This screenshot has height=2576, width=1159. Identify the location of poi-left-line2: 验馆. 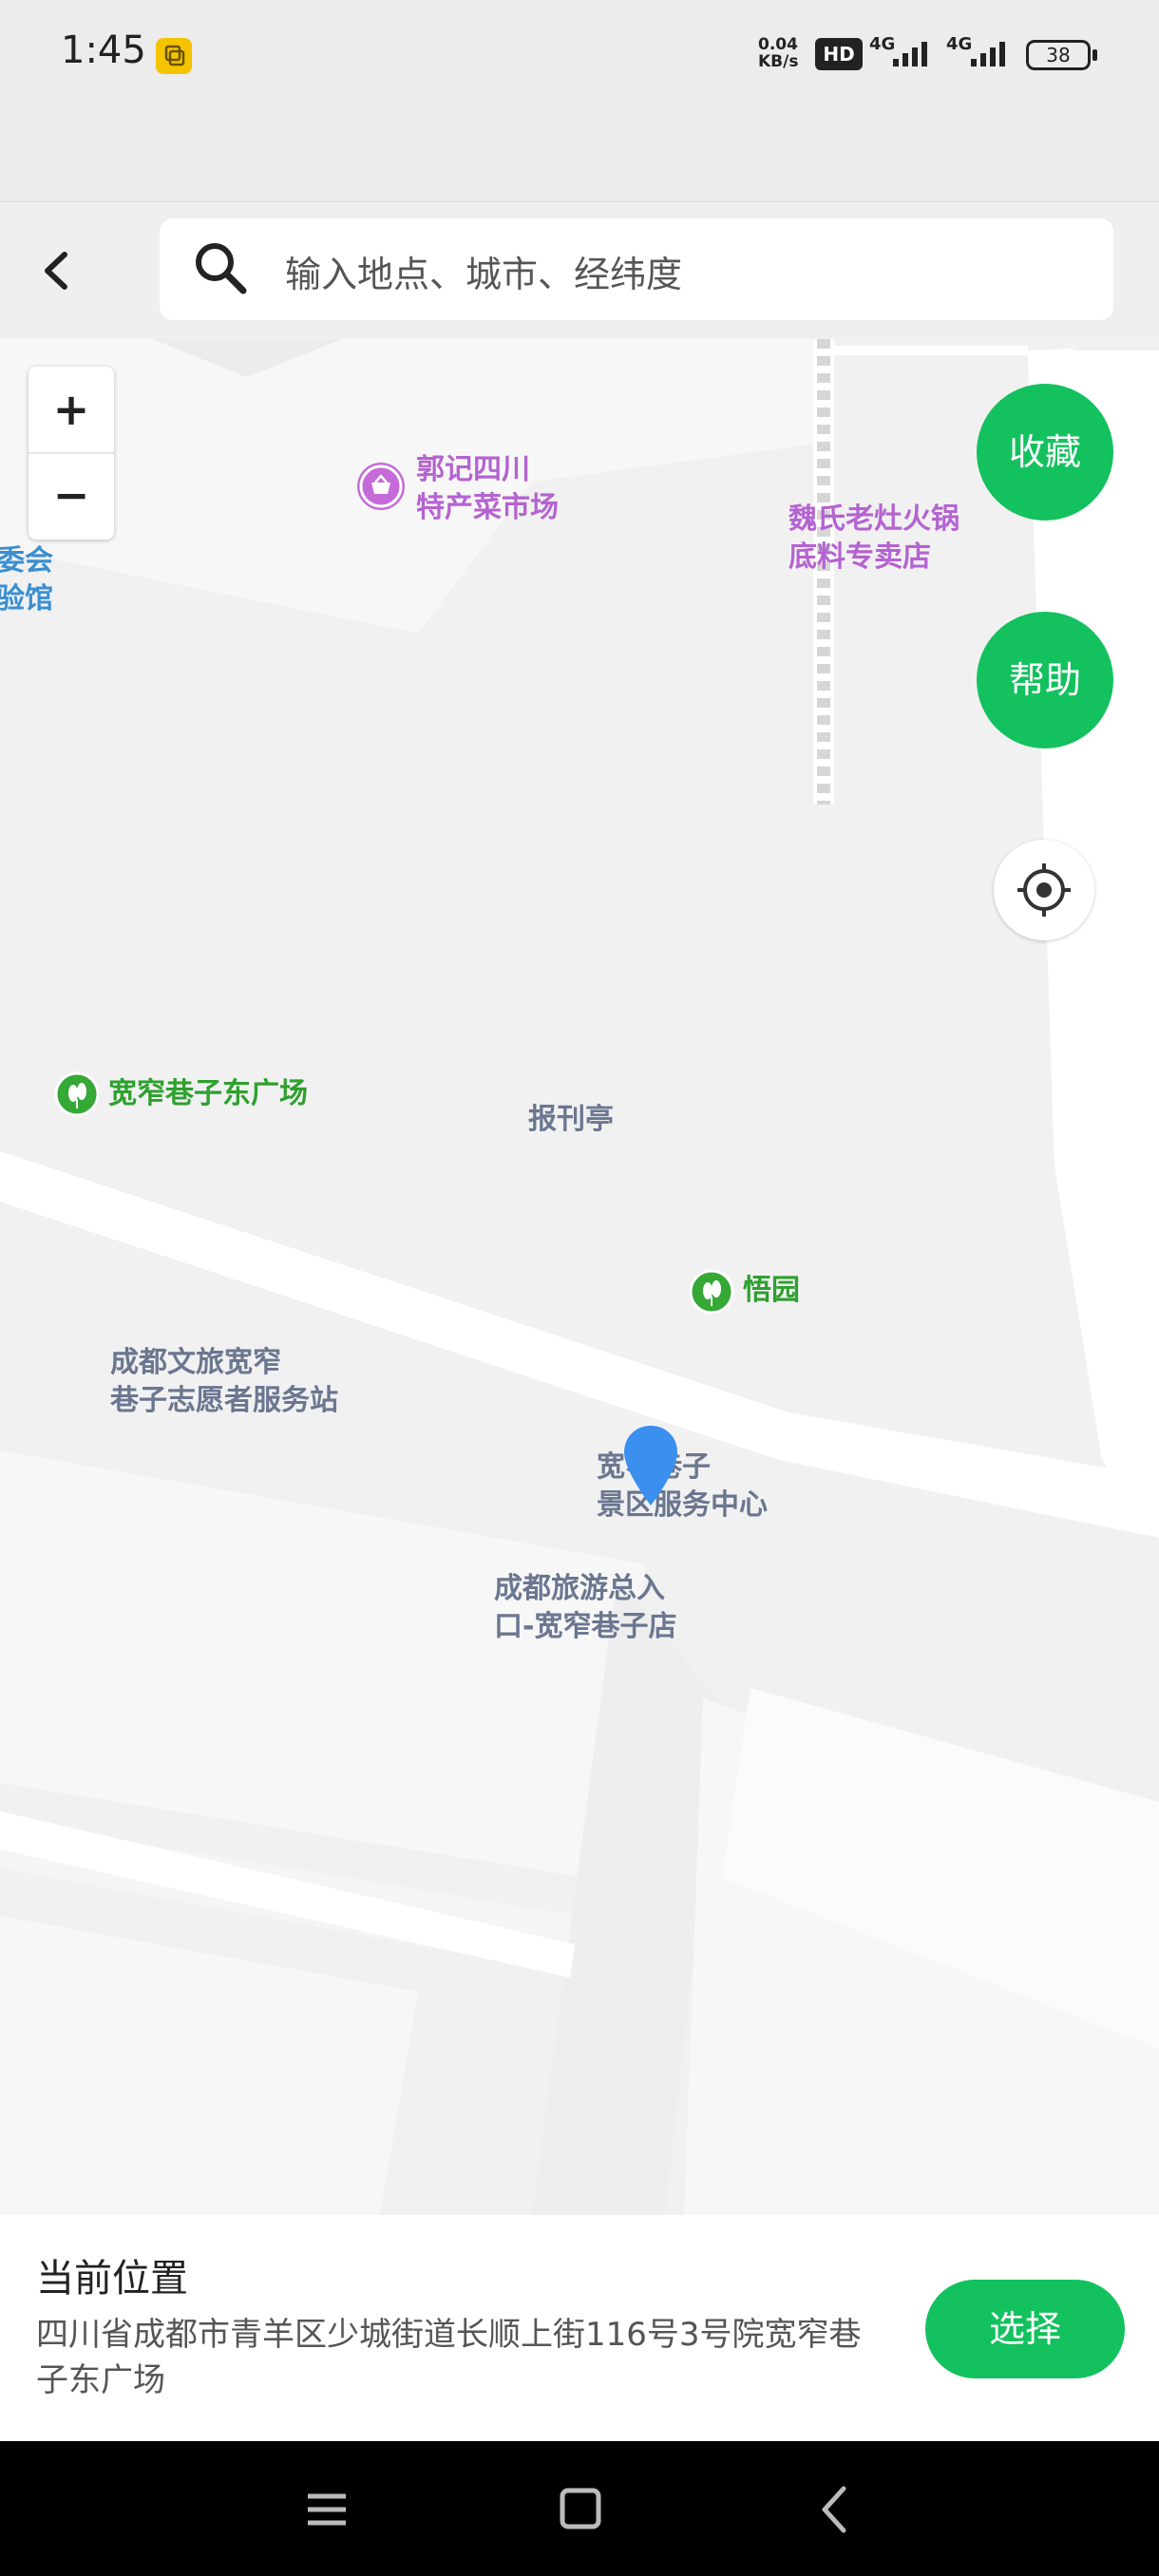
(26, 599).